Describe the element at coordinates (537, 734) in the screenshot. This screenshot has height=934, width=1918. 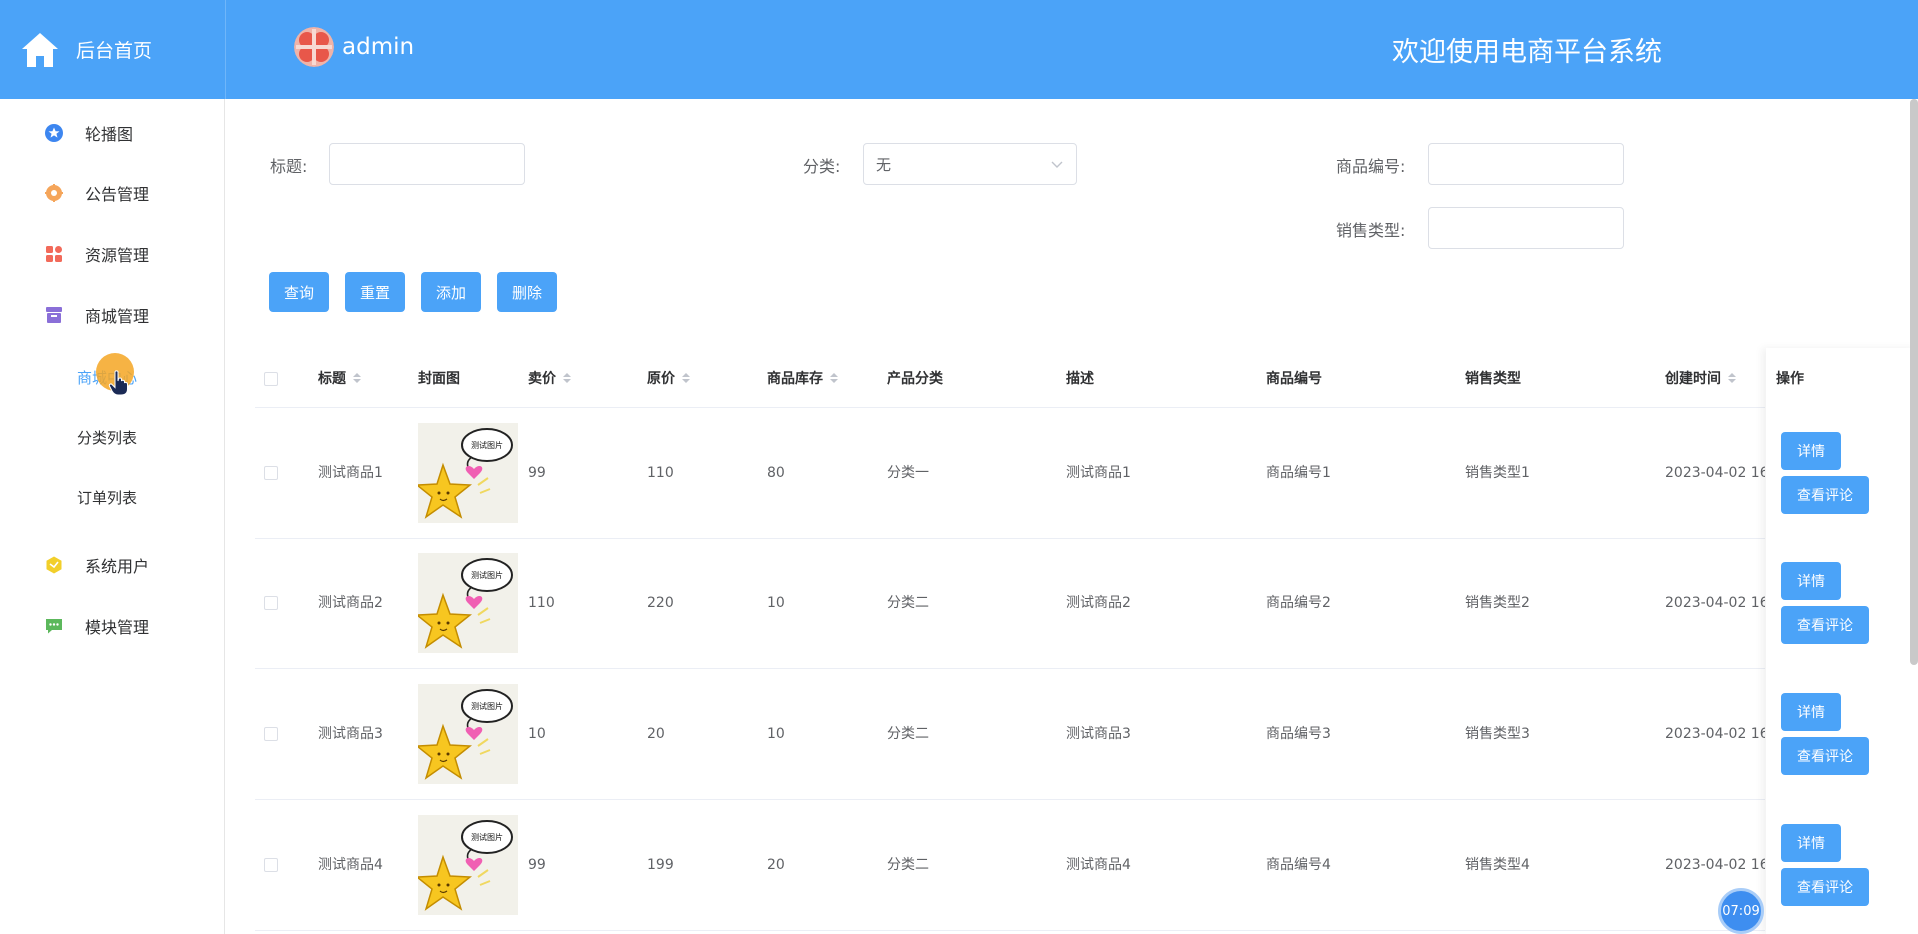
I see `cell-price: 10` at that location.